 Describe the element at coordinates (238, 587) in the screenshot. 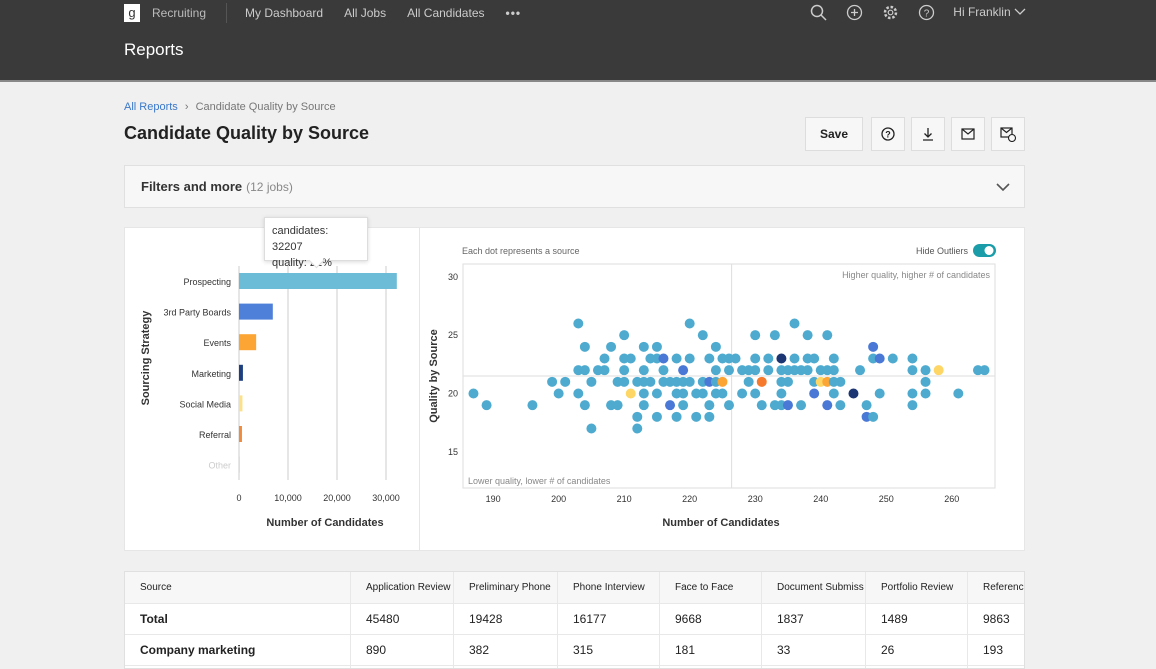

I see `column-header: Source` at that location.